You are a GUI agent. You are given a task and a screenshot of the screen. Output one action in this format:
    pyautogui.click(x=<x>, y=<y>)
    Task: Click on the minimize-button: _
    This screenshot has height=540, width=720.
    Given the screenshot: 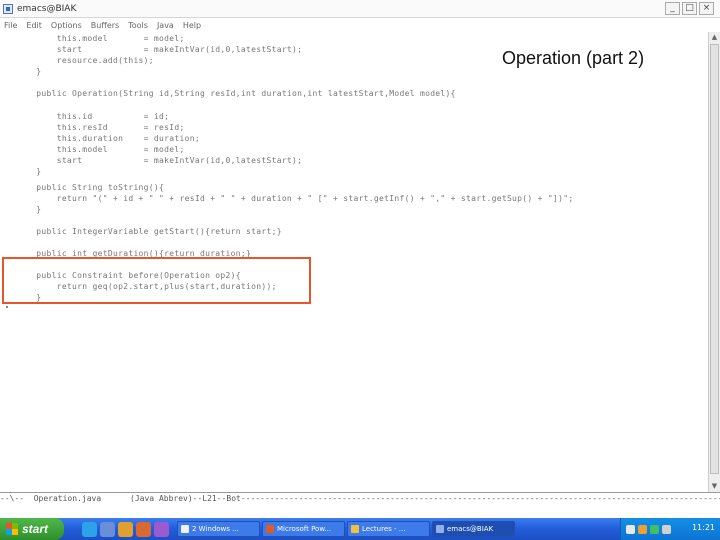 What is the action you would take?
    pyautogui.click(x=672, y=8)
    